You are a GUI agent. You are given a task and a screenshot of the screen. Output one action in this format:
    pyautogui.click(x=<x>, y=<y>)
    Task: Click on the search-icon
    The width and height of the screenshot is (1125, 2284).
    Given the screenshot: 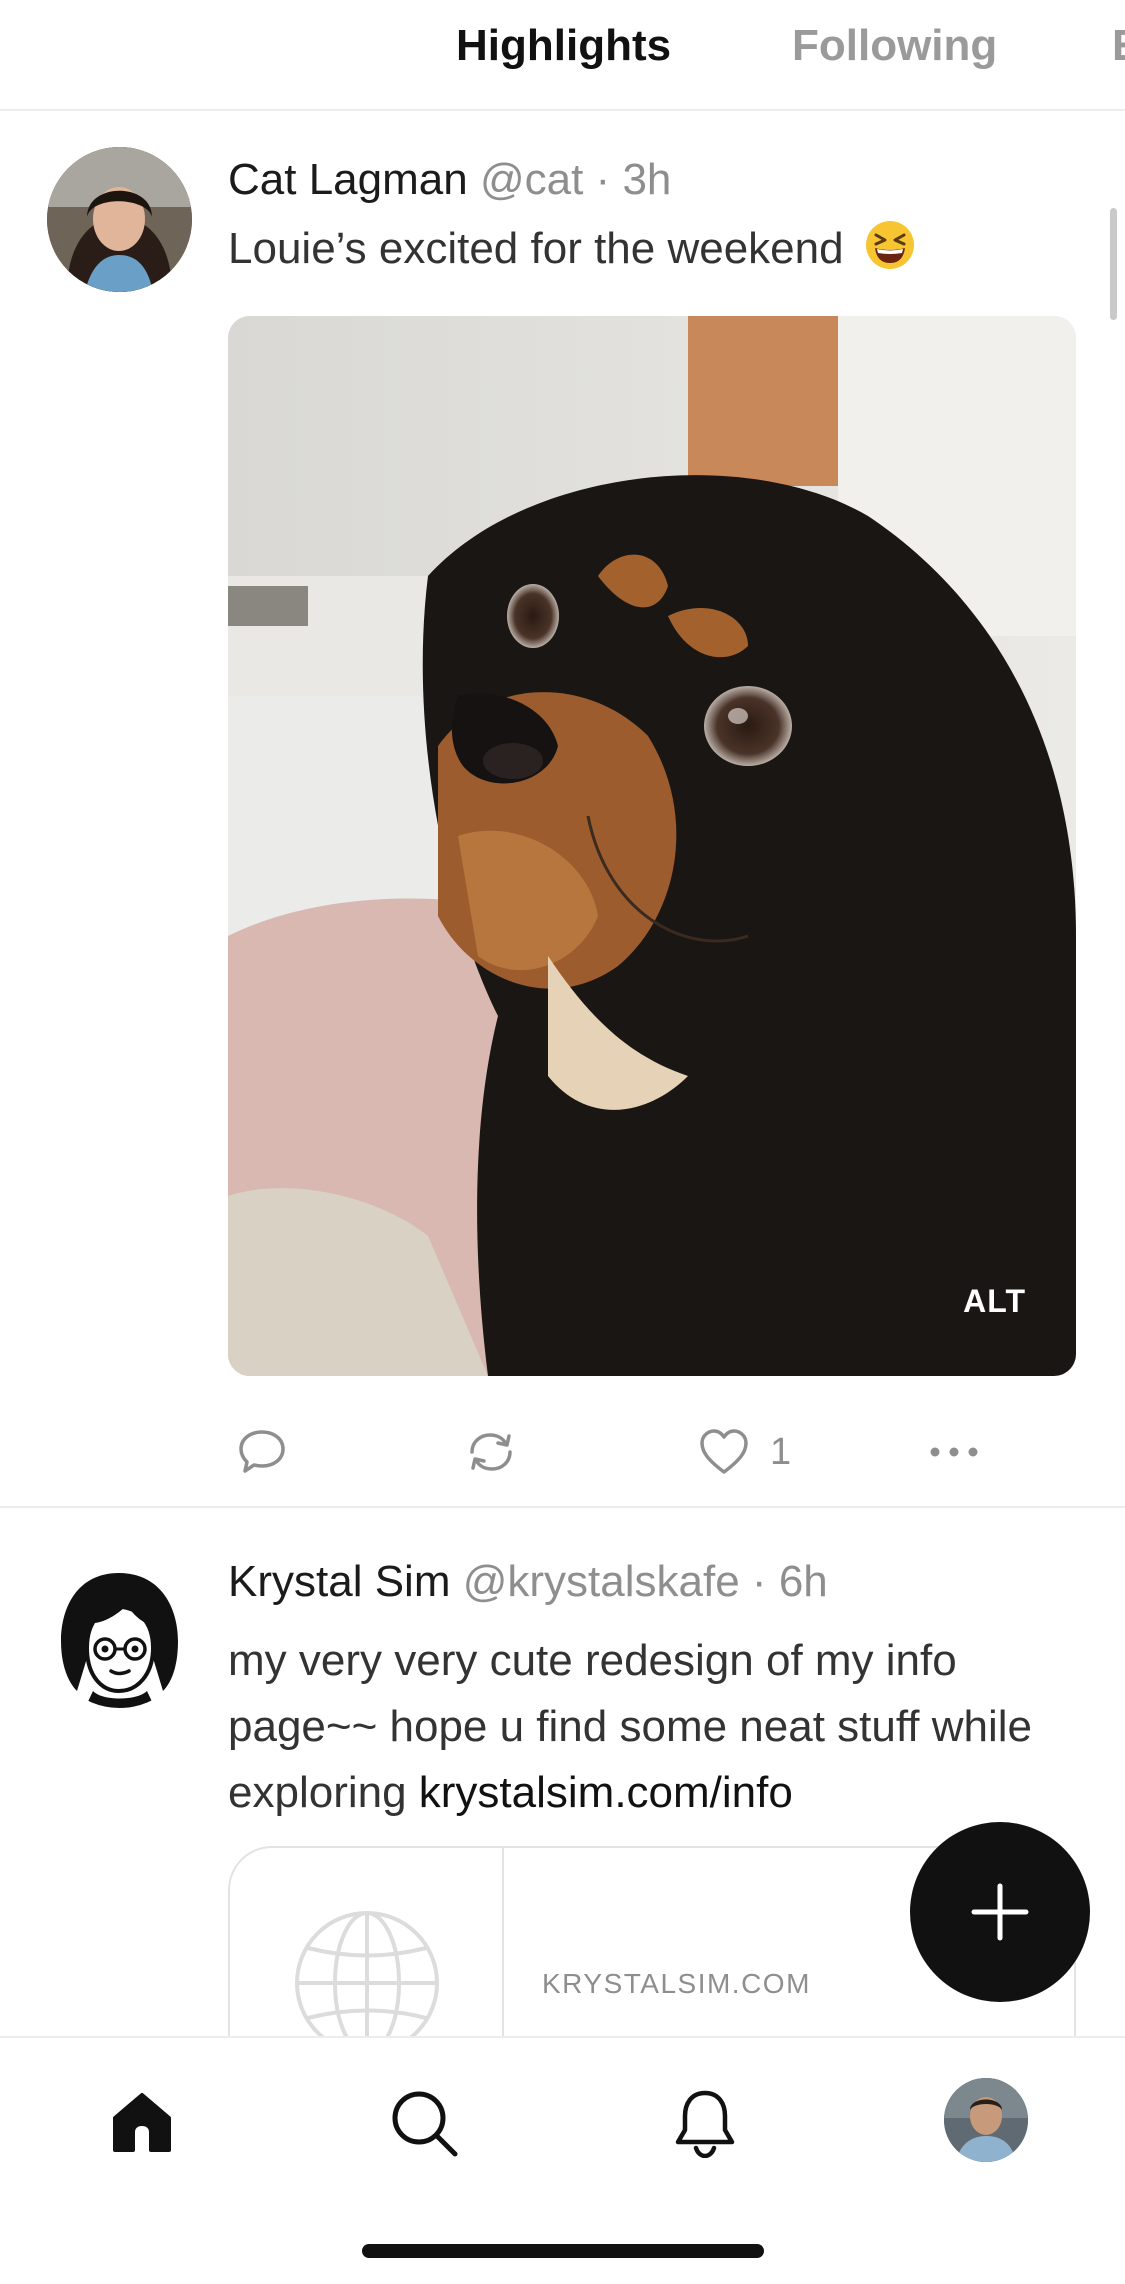 What is the action you would take?
    pyautogui.click(x=425, y=2124)
    